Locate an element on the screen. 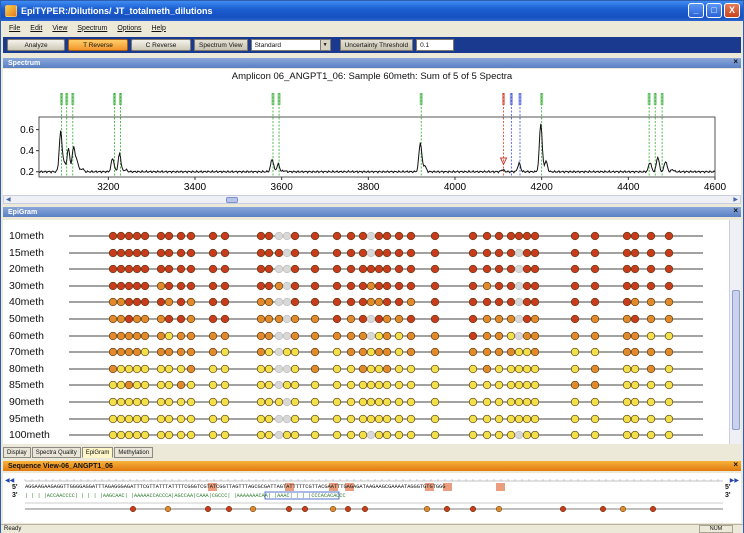  nav-last-icon: ▶▶ is located at coordinates (734, 480).